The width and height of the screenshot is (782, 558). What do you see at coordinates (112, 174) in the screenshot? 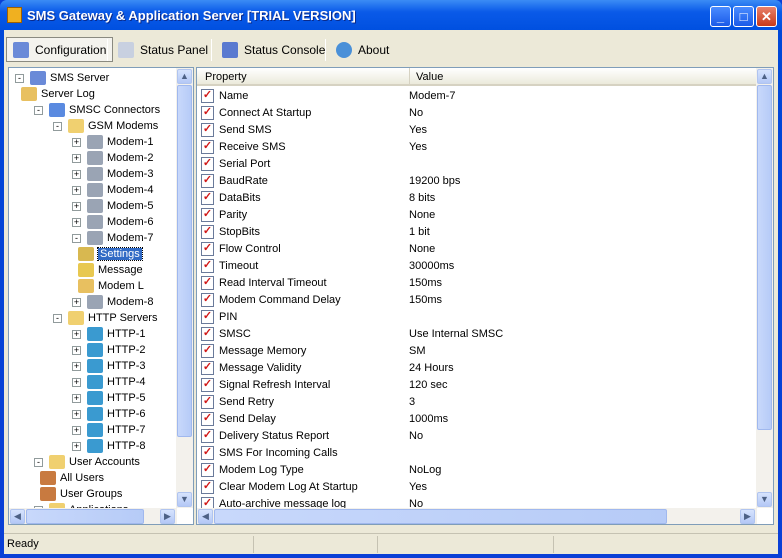
I see `tree-item: + Modem-3` at bounding box center [112, 174].